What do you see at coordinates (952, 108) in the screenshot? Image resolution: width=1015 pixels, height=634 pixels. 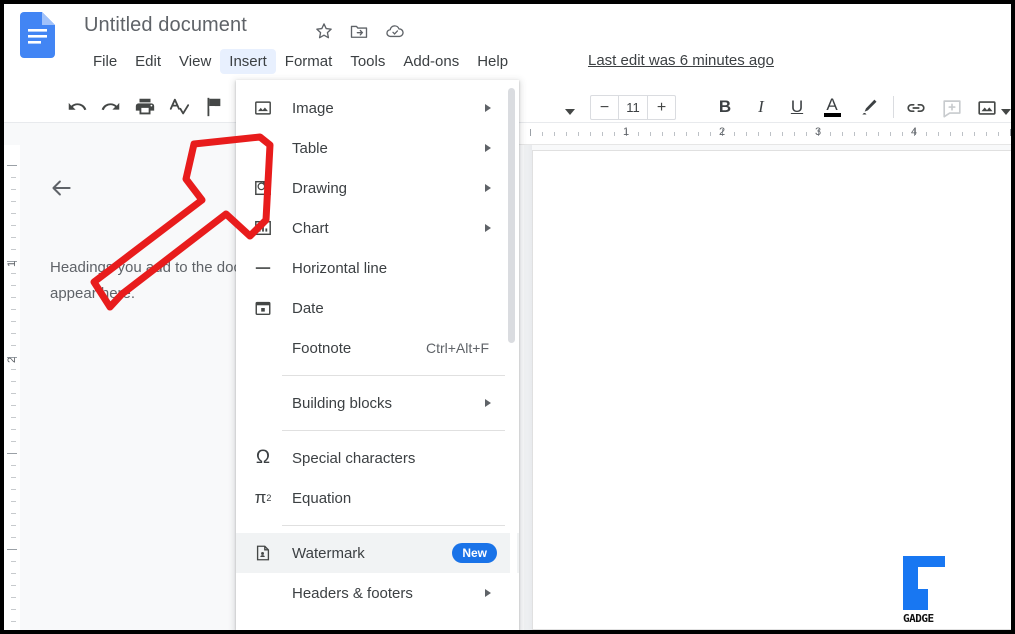 I see `add-comment-icon` at bounding box center [952, 108].